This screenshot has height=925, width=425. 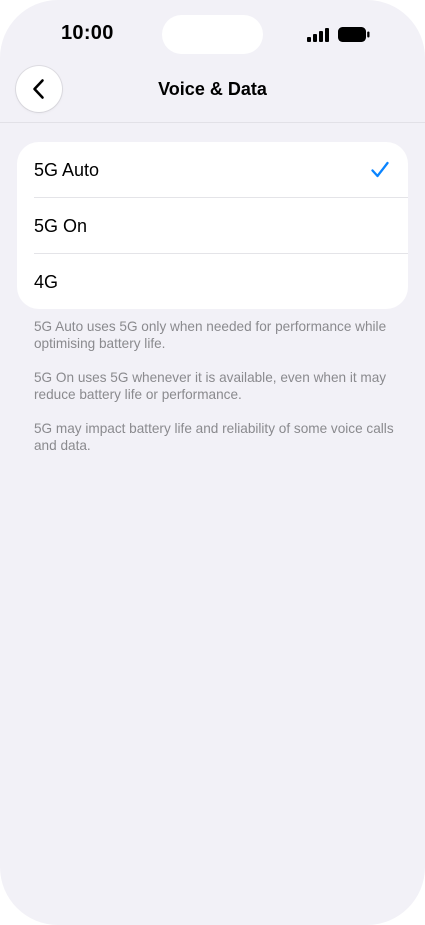 I want to click on option-label: 5G On, so click(x=61, y=226).